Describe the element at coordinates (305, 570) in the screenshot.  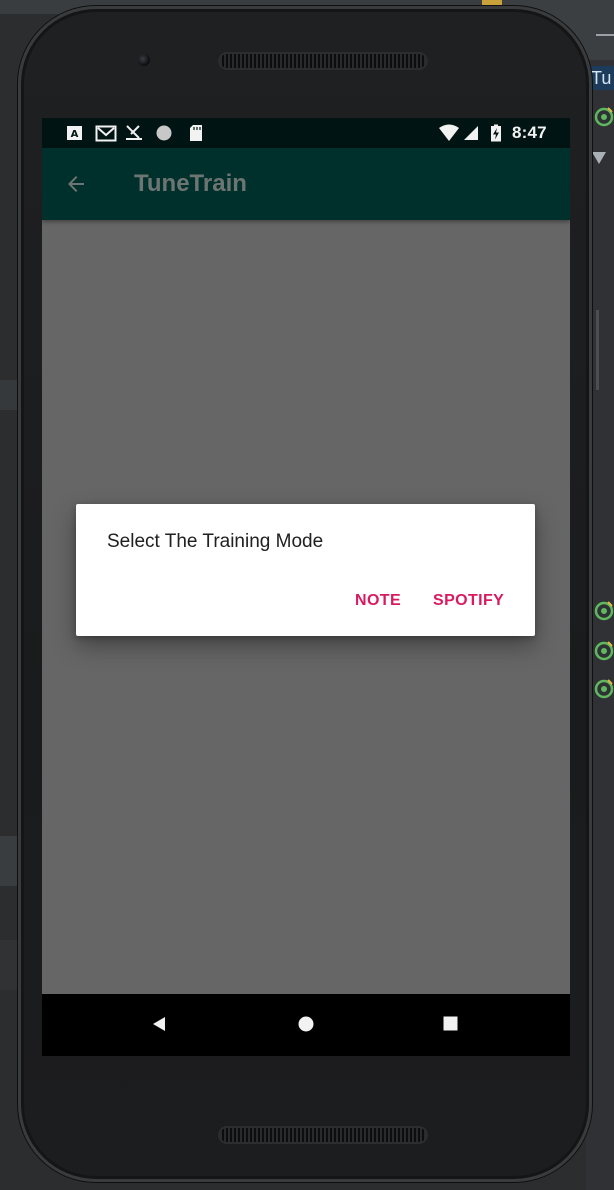
I see `training-mode-dialog: Select The Training Mode NOTE SPOTIFY` at that location.